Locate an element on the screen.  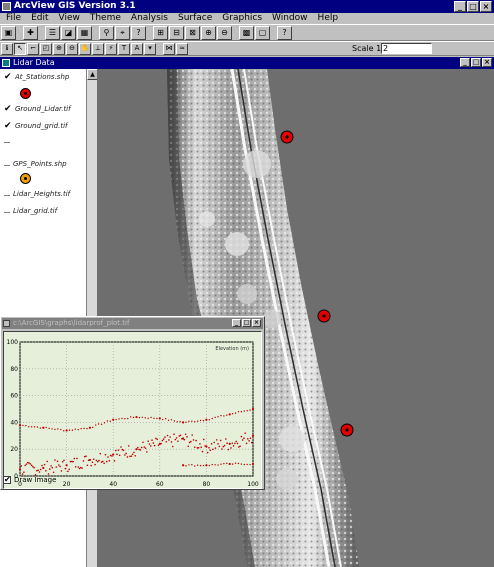
hotlink-tool-icon: ⚡ is located at coordinates (111, 48).